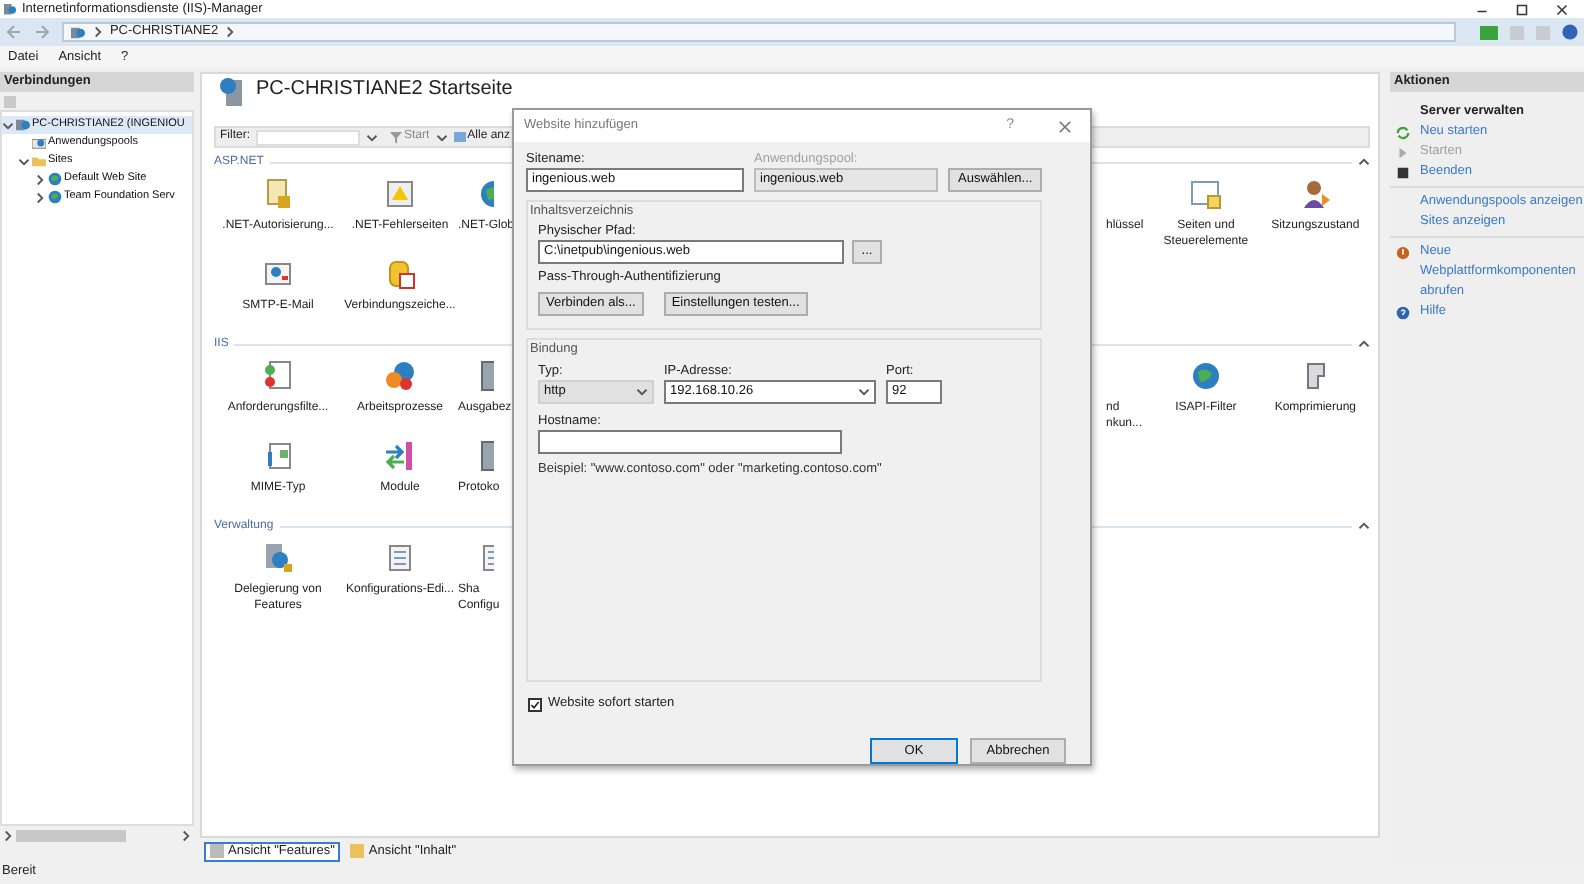  What do you see at coordinates (278, 274) in the screenshot?
I see `mail-icon` at bounding box center [278, 274].